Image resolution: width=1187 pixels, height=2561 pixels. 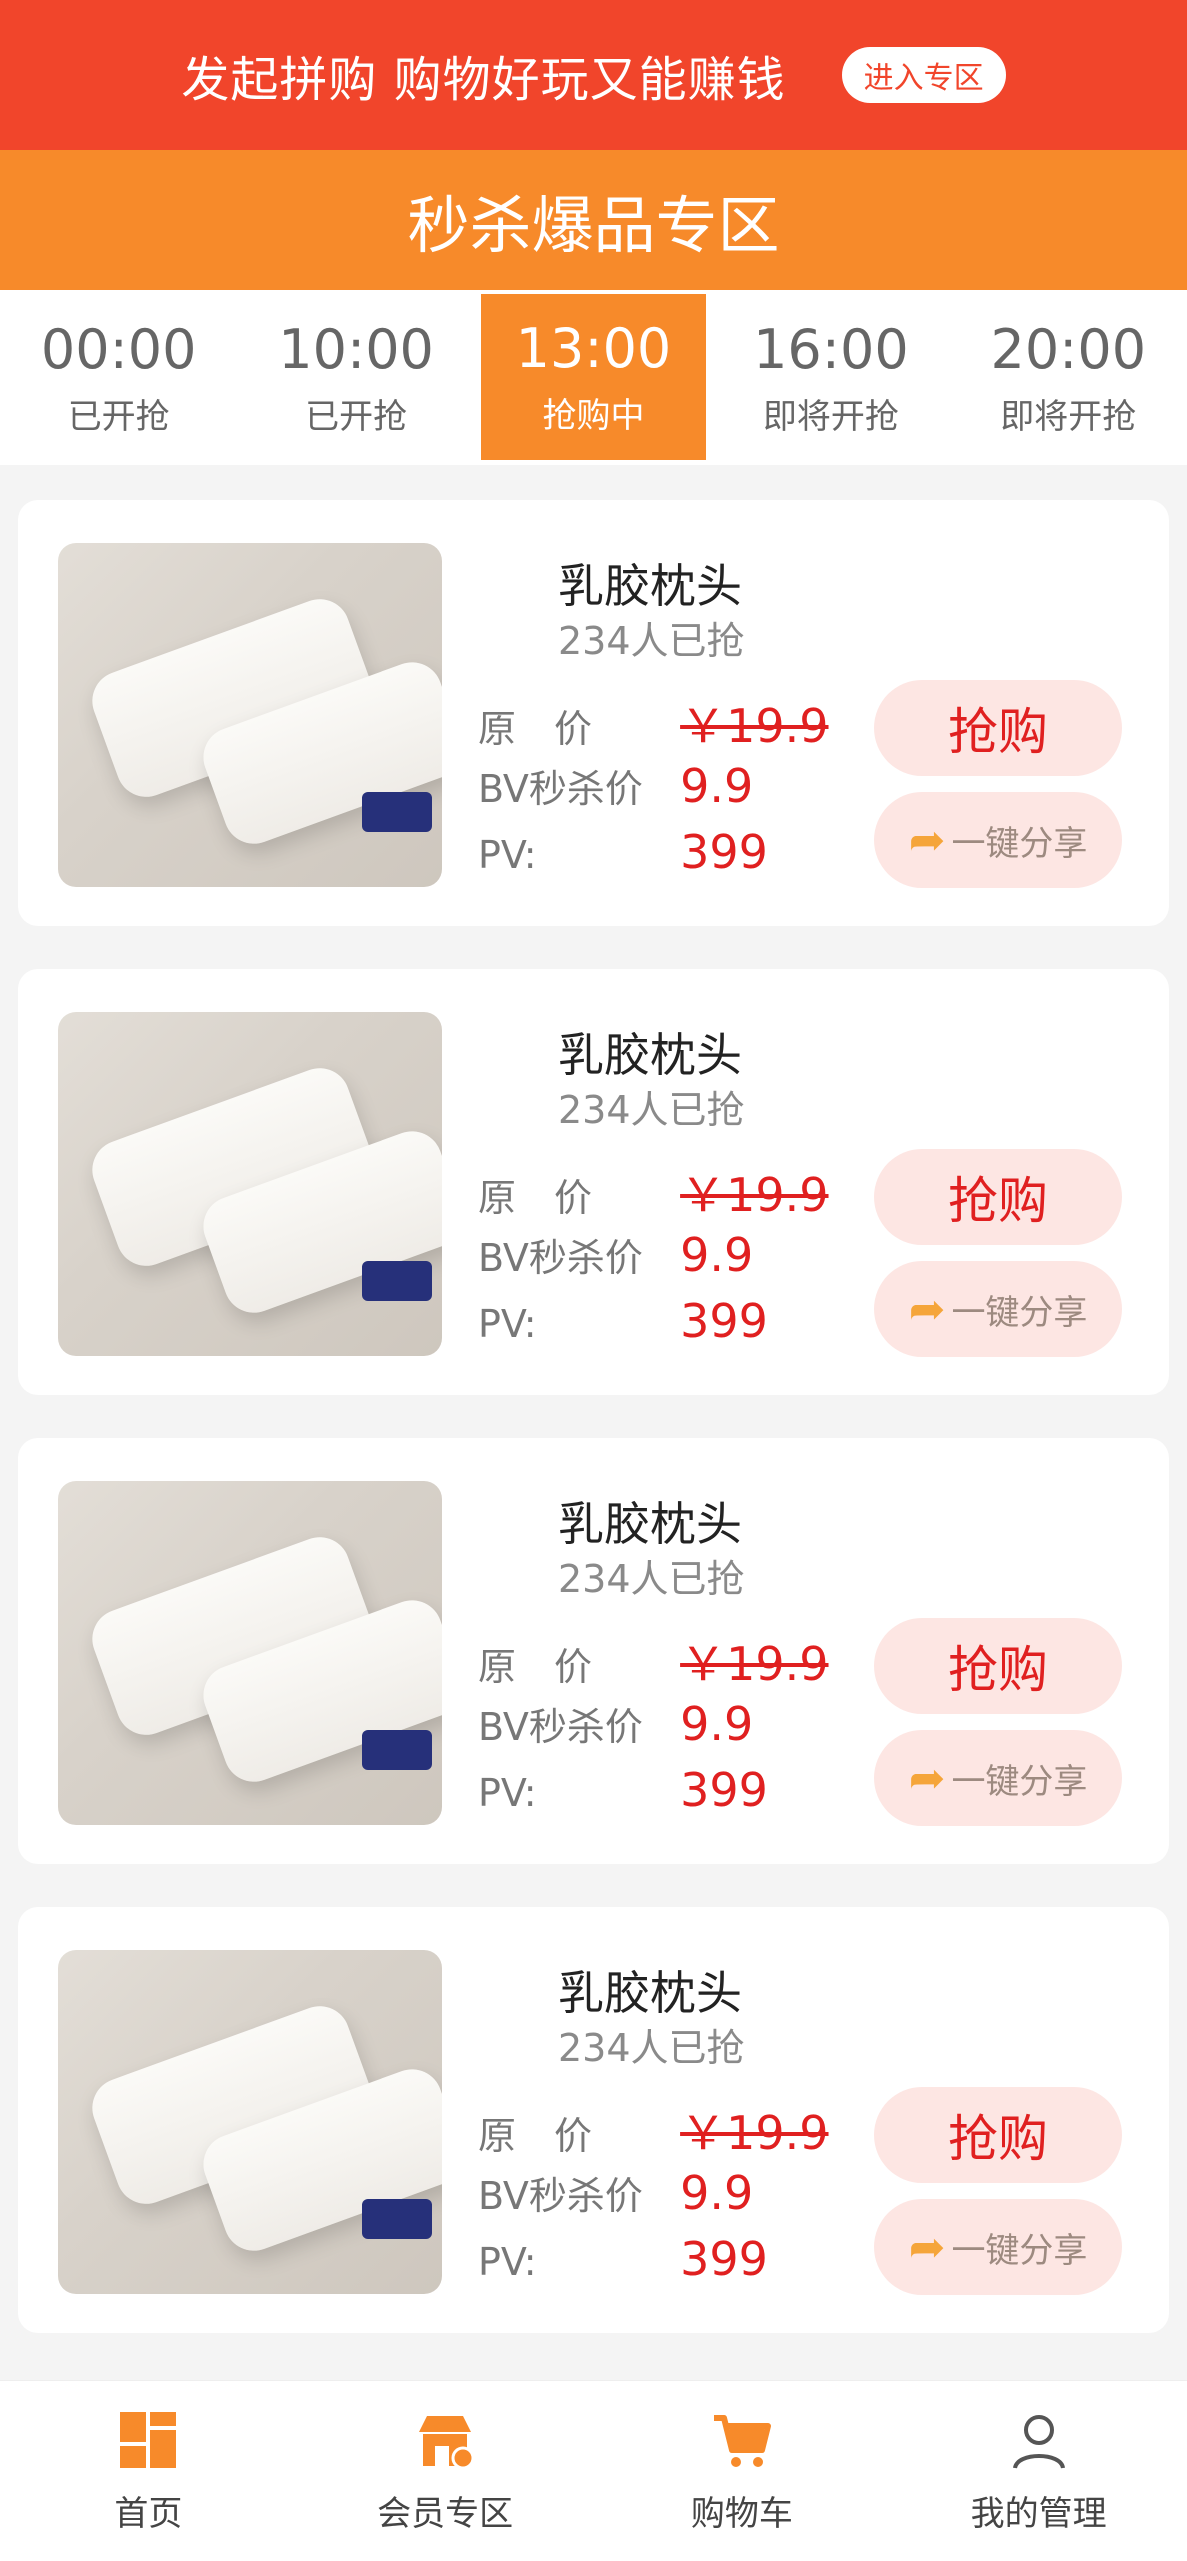 I want to click on tab-1000: 10:00 已开抢, so click(x=355, y=377).